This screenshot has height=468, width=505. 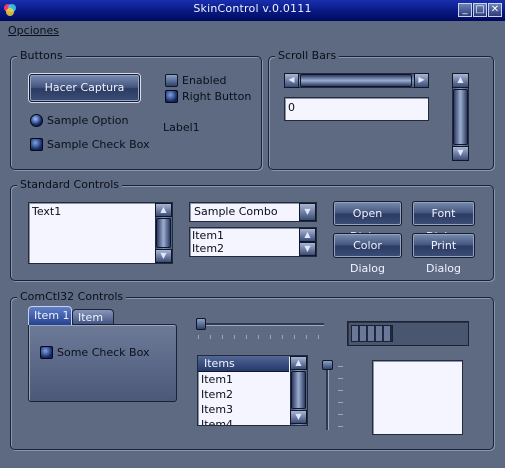 What do you see at coordinates (243, 364) in the screenshot?
I see `listview-header: Items` at bounding box center [243, 364].